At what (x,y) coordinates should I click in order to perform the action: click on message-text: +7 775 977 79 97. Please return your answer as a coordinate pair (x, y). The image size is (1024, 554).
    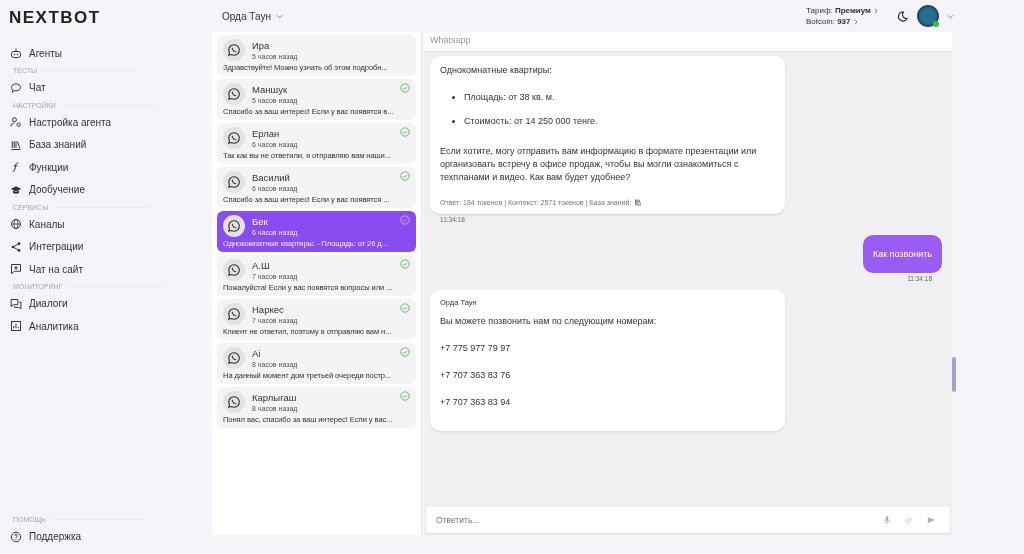
    Looking at the image, I should click on (476, 348).